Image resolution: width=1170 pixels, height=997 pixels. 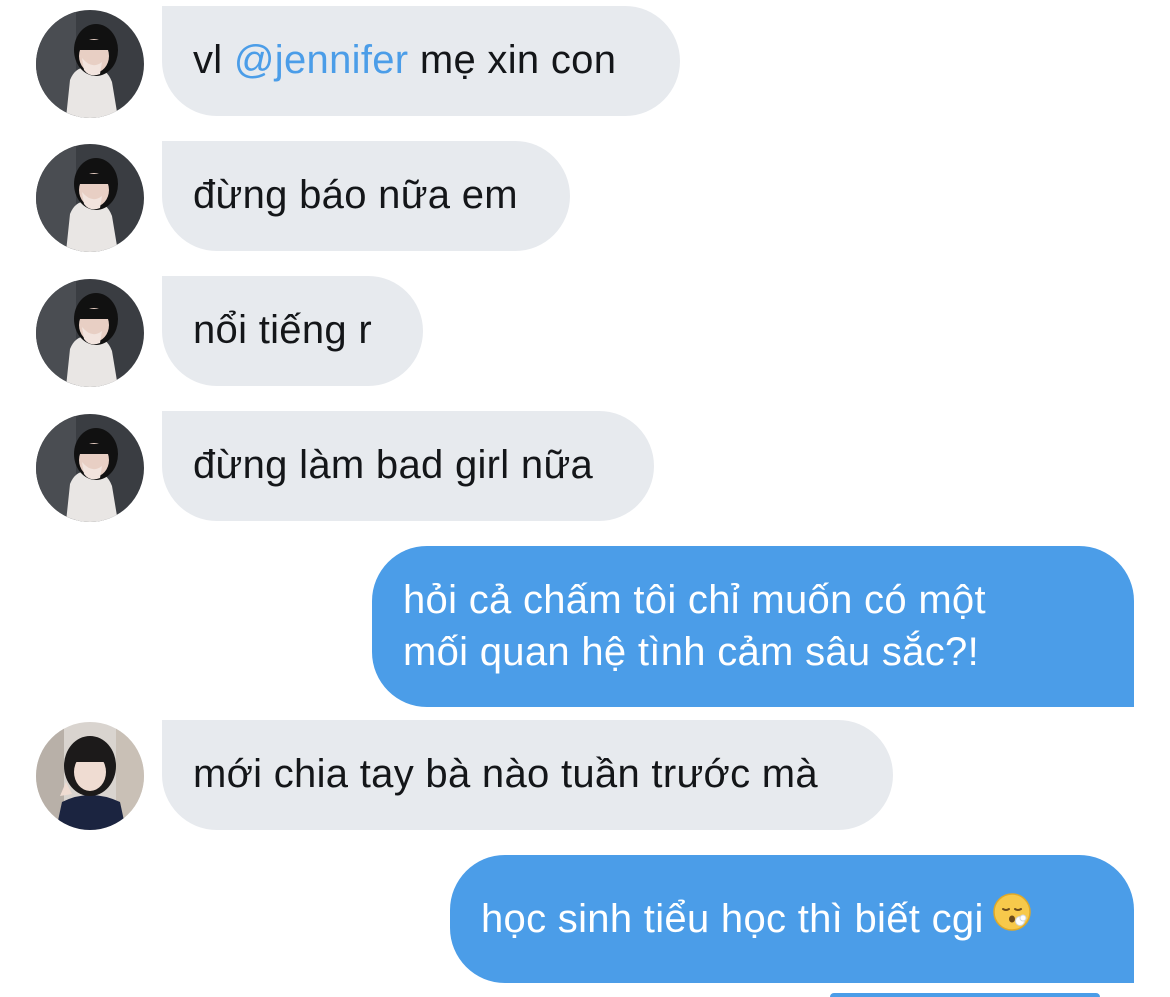 What do you see at coordinates (691, 652) in the screenshot?
I see `message-text-line: mối quan hệ tình cảm sâu sắc?!` at bounding box center [691, 652].